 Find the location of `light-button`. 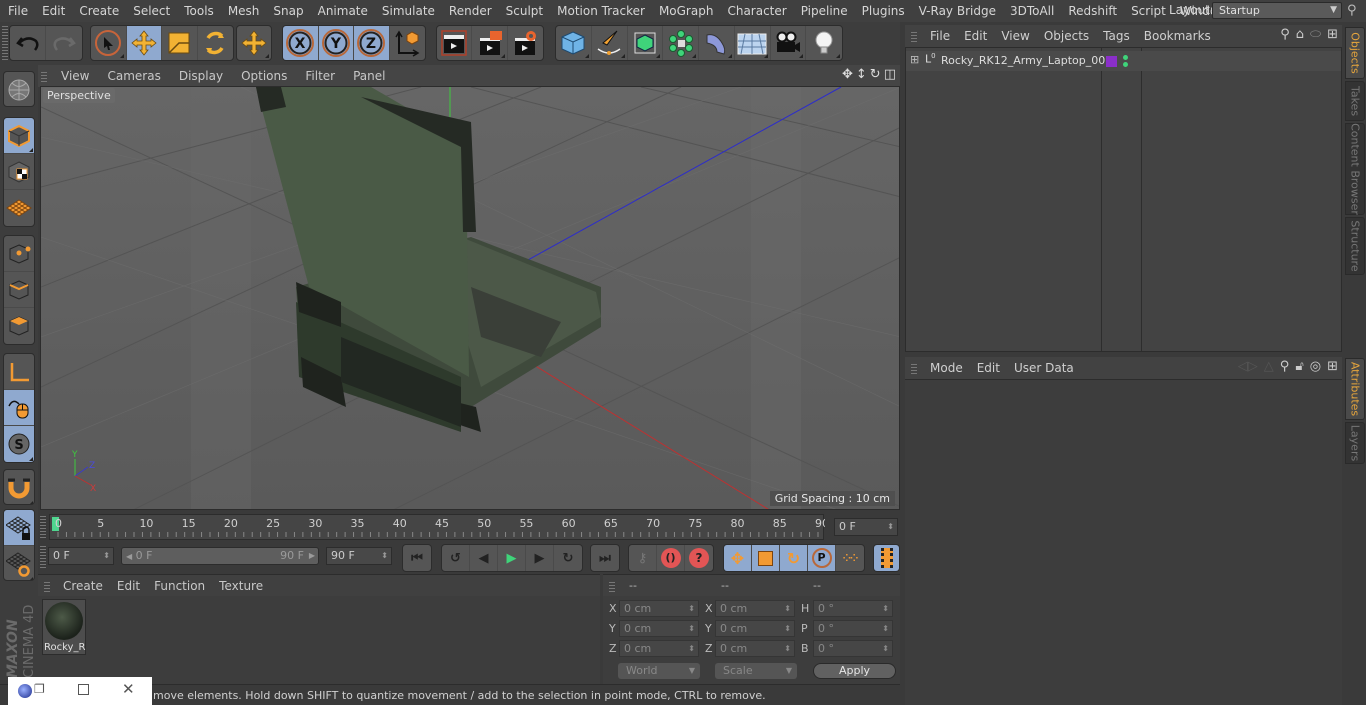

light-button is located at coordinates (824, 43).